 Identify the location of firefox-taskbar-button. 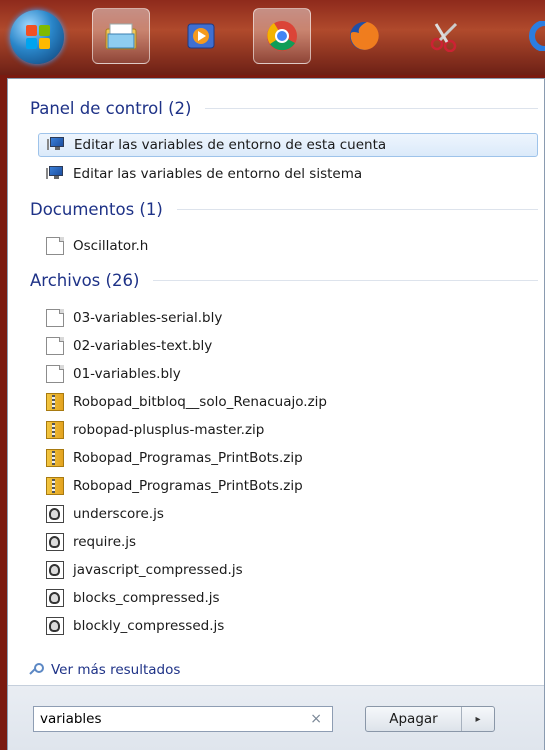
(364, 36).